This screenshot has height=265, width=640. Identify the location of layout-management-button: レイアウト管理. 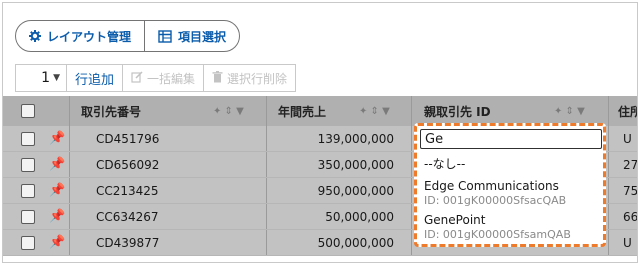
(80, 36).